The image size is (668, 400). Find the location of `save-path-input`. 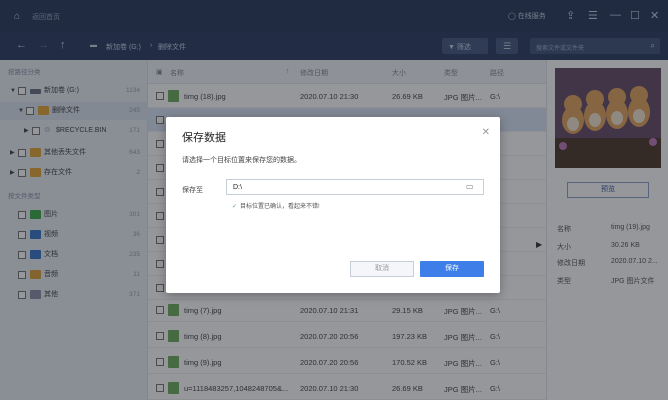

save-path-input is located at coordinates (355, 187).